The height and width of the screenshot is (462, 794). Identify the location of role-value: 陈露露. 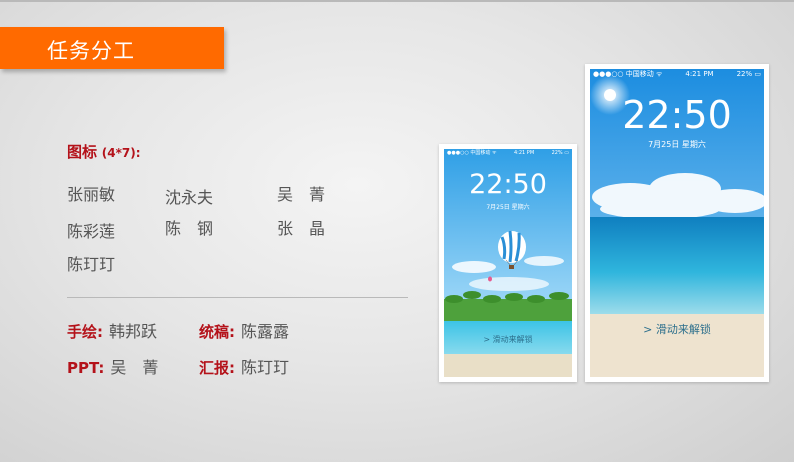
(265, 331).